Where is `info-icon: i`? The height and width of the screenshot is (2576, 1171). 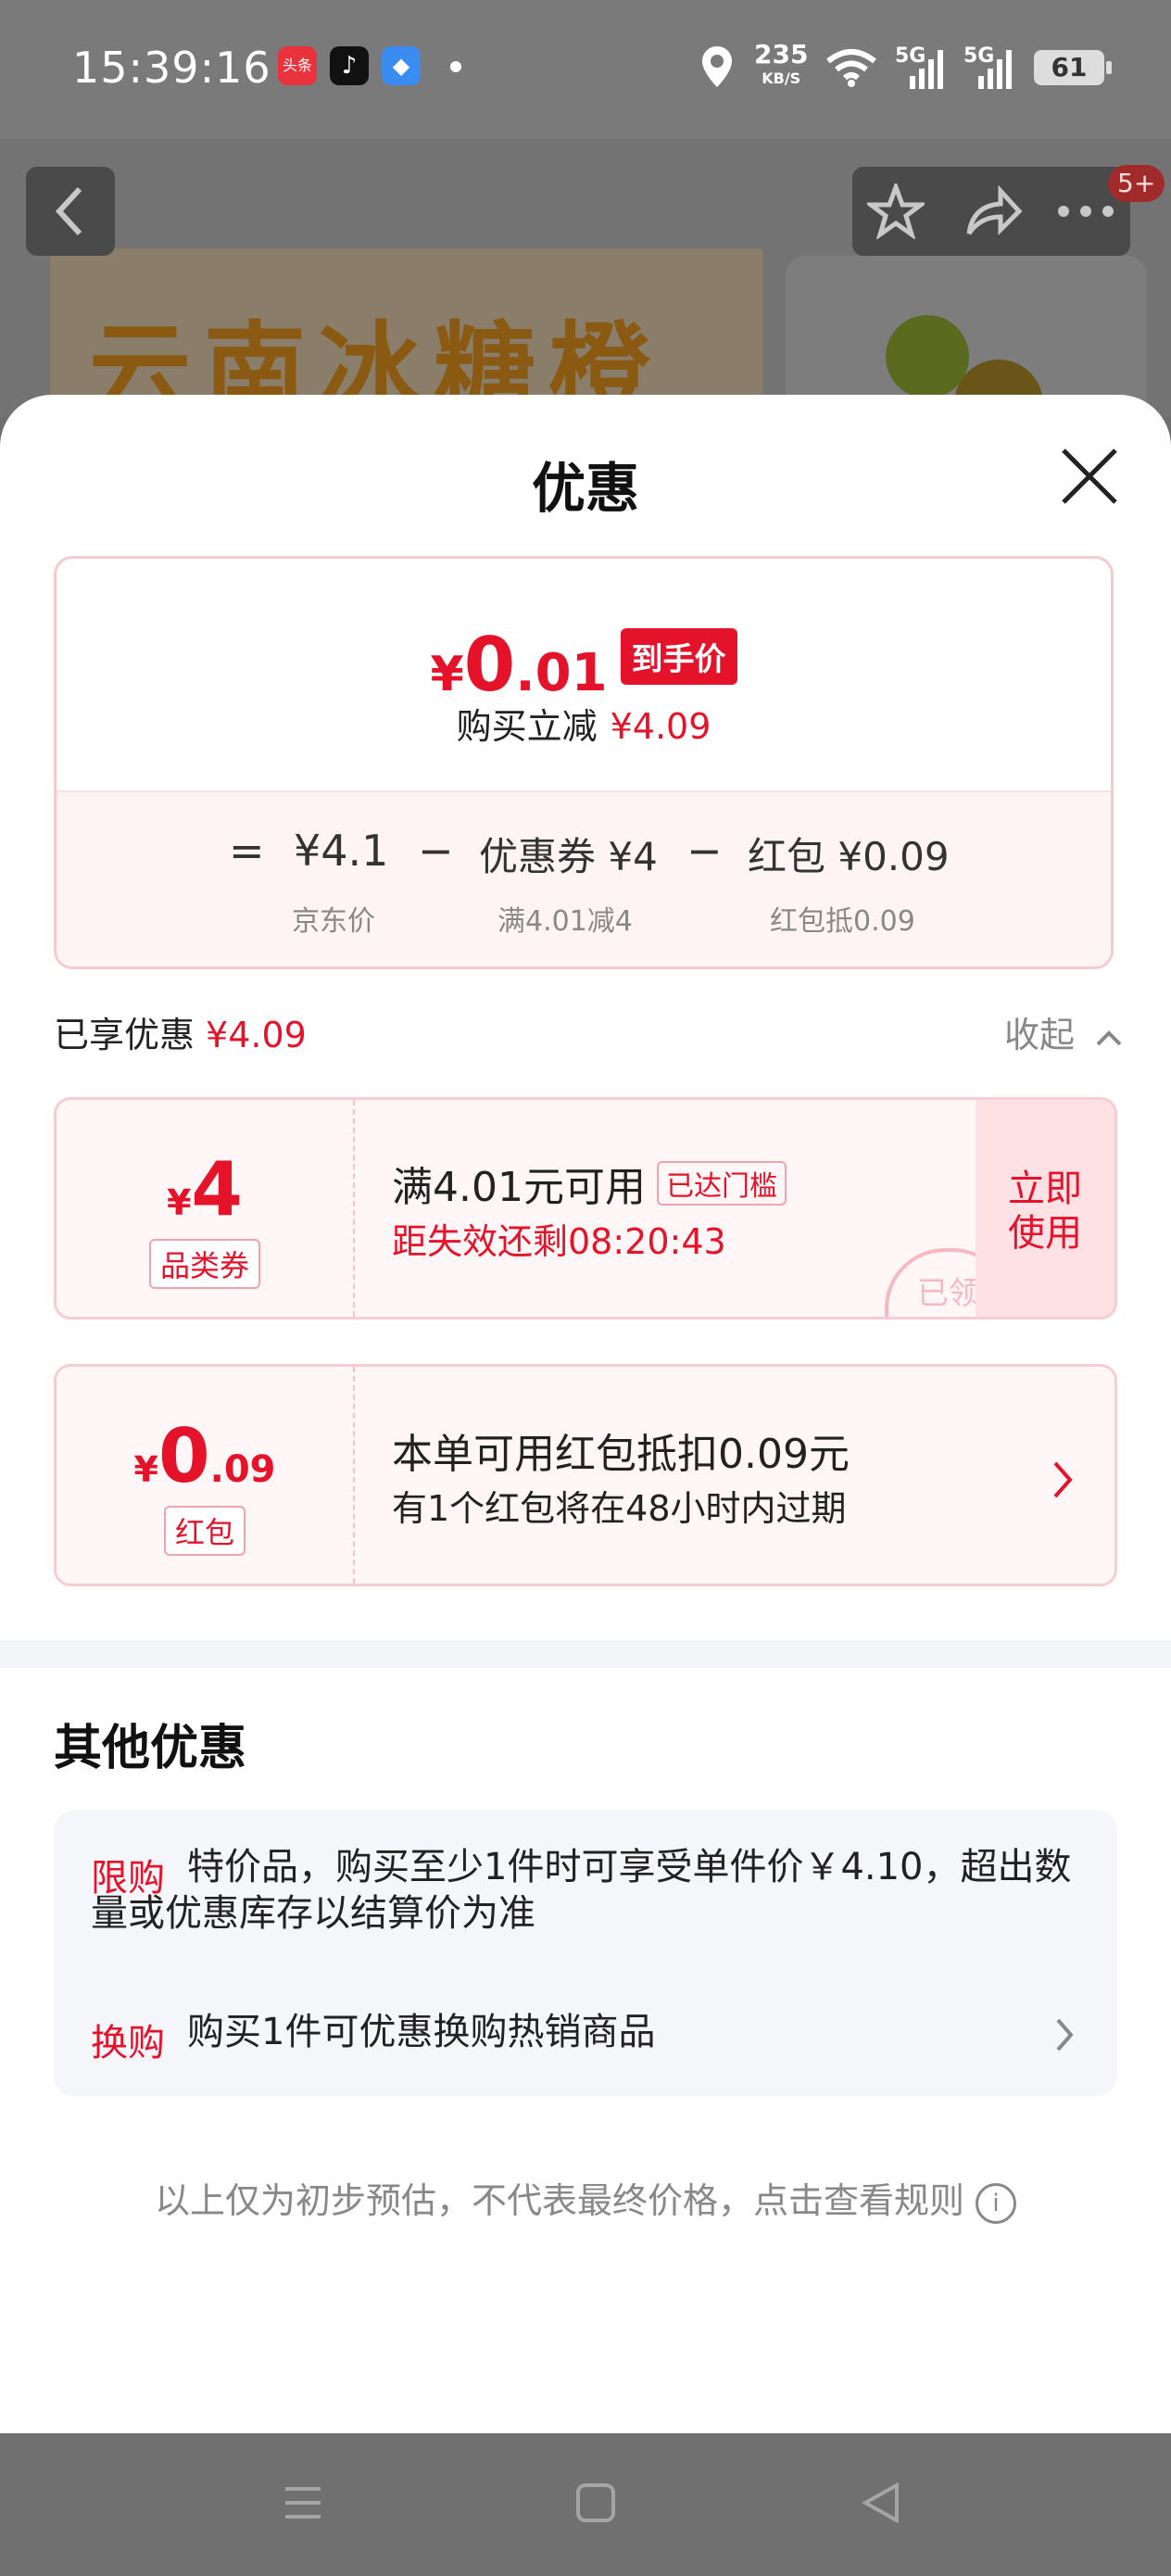 info-icon: i is located at coordinates (996, 2204).